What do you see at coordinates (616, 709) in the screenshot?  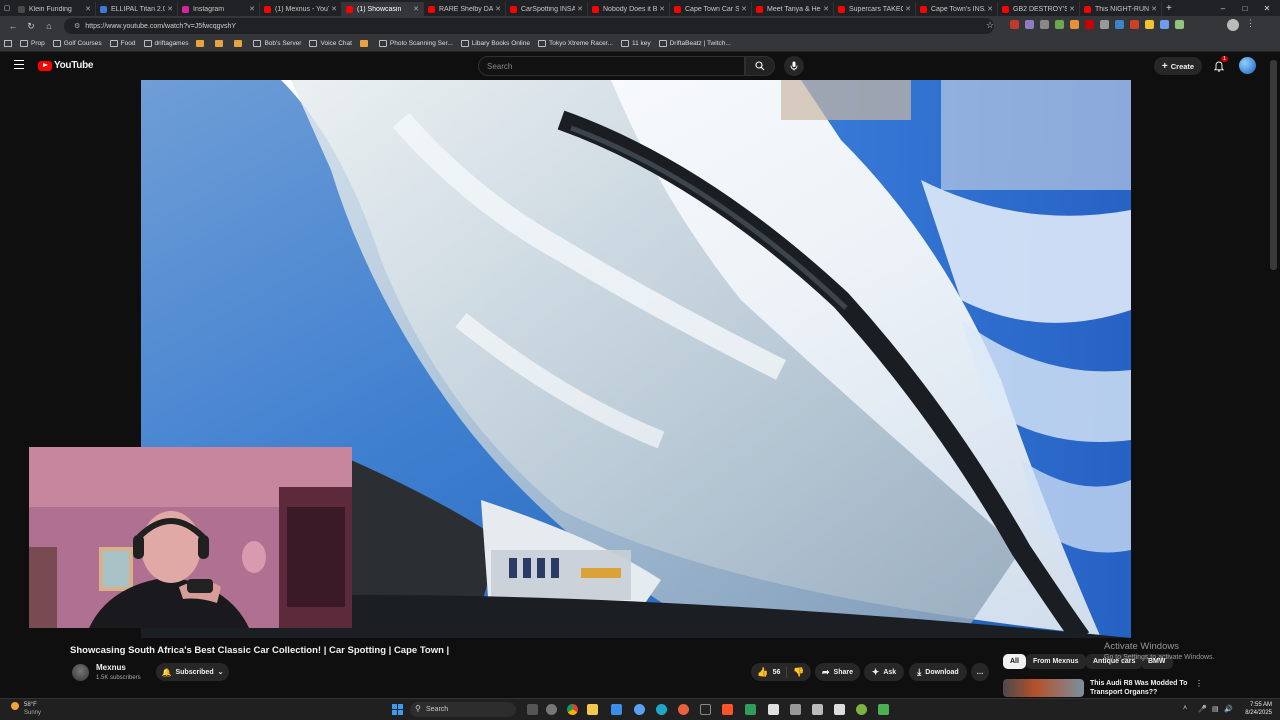 I see `photos-icon` at bounding box center [616, 709].